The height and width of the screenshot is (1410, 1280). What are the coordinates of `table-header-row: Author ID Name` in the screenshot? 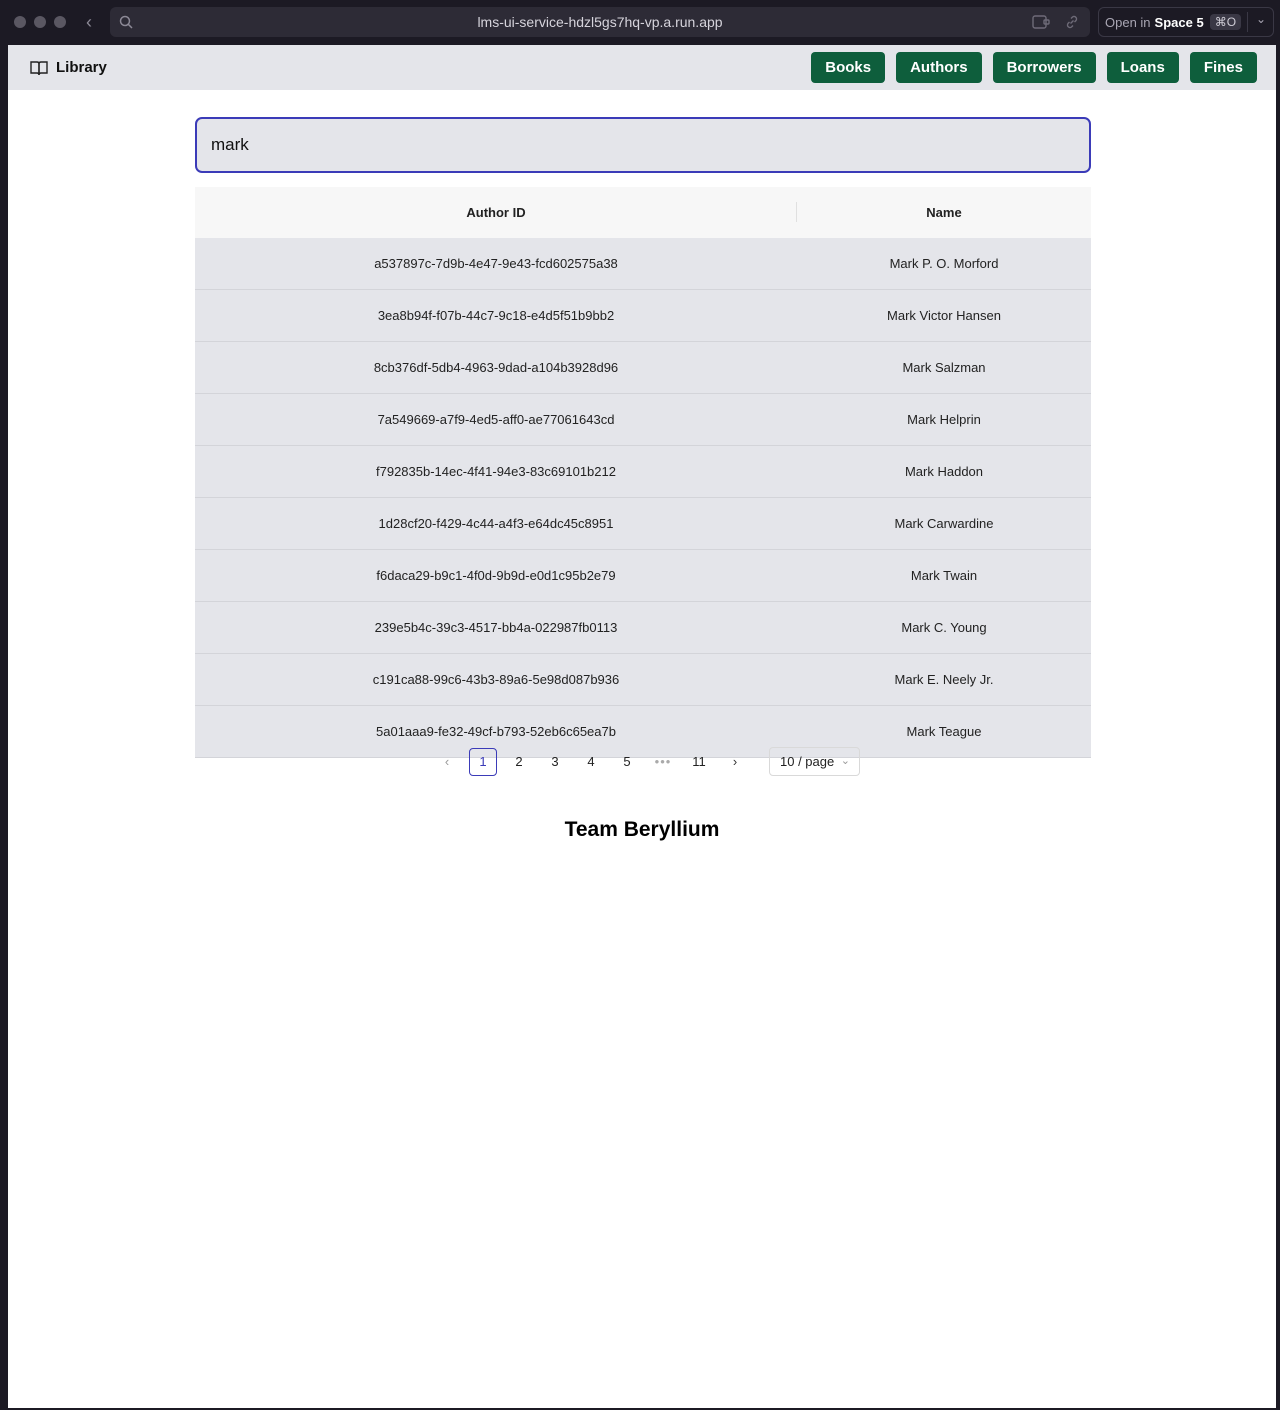 It's located at (643, 212).